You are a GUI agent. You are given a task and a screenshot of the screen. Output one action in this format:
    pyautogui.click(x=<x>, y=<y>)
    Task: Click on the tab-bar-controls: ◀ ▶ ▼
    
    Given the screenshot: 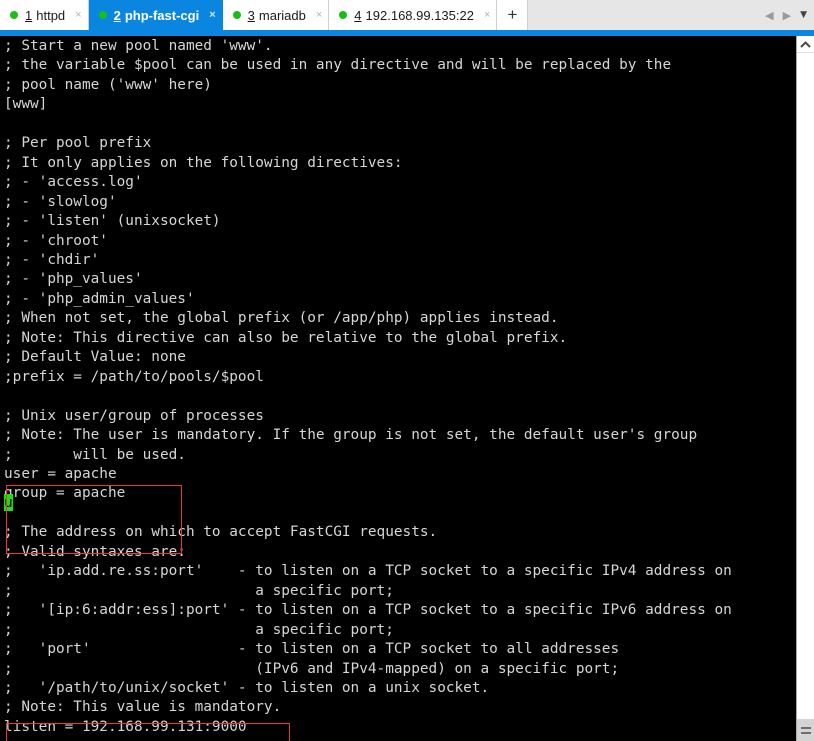 What is the action you would take?
    pyautogui.click(x=671, y=15)
    